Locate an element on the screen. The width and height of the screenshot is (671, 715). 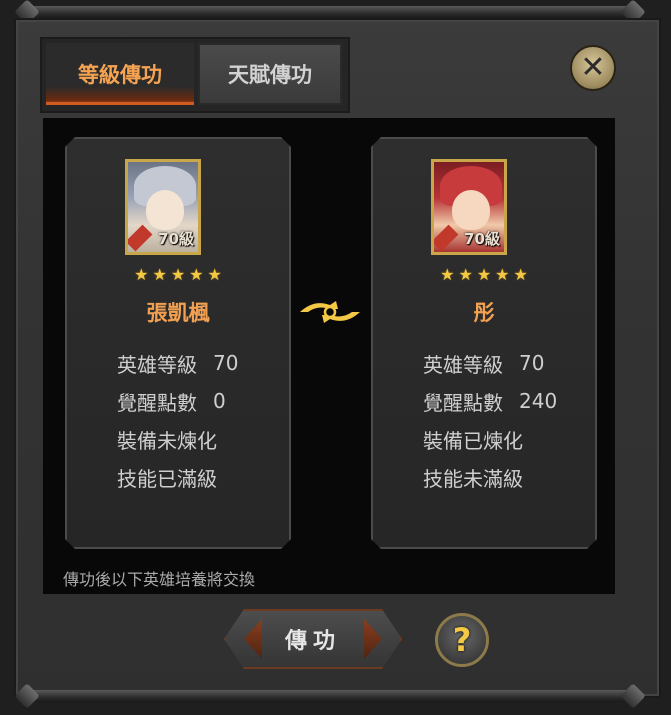
target-hero-portrait: 70級 is located at coordinates (469, 207).